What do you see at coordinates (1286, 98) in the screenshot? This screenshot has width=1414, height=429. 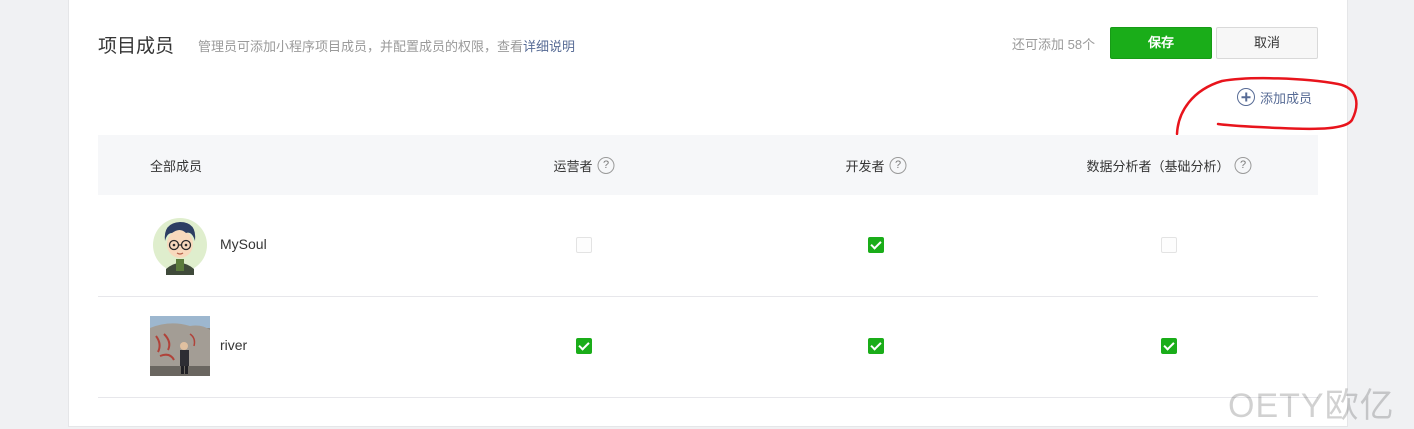 I see `add-member-label: 添加成员` at bounding box center [1286, 98].